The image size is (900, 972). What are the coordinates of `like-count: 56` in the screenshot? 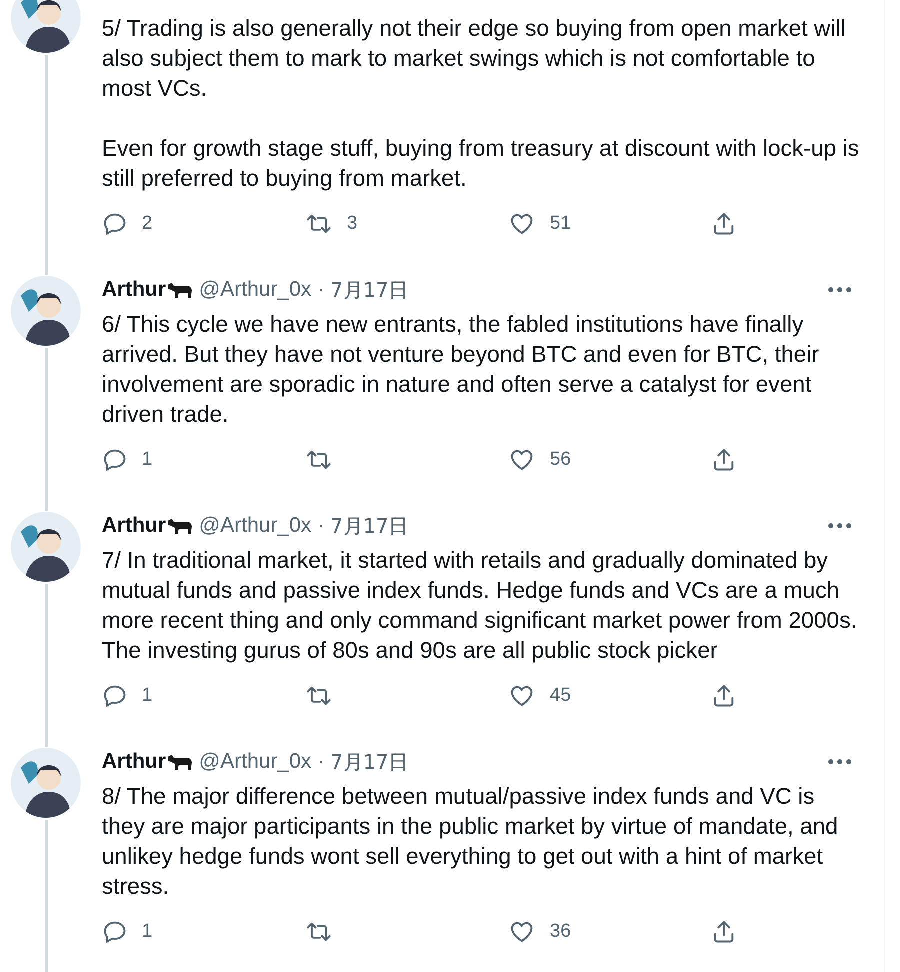 It's located at (561, 460).